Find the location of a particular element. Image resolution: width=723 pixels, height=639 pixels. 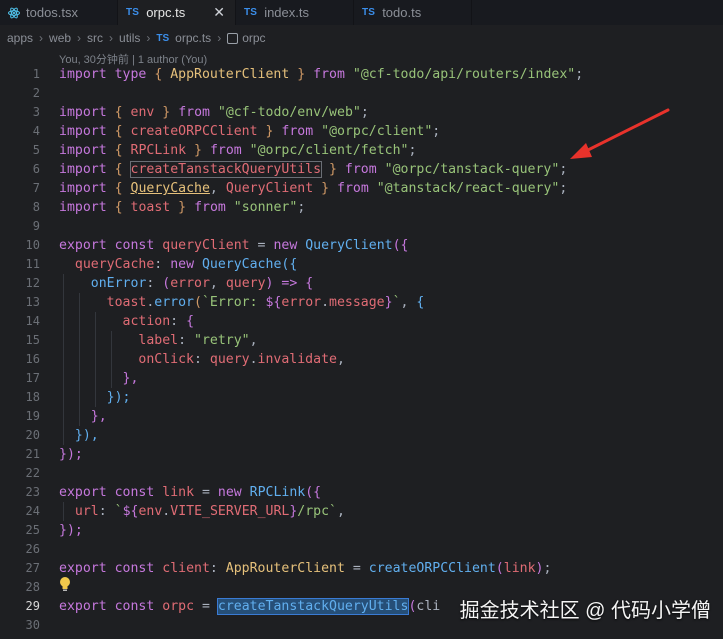

line-number: 7 is located at coordinates (36, 188).